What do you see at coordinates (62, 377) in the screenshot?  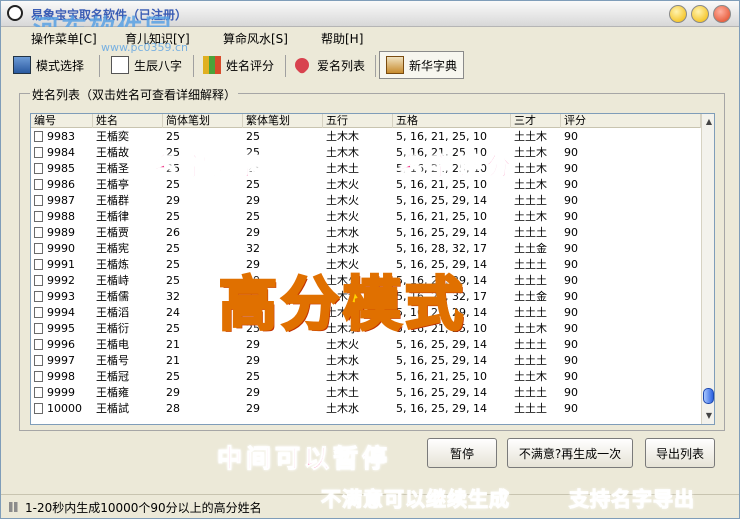 I see `cell-id: 9998` at bounding box center [62, 377].